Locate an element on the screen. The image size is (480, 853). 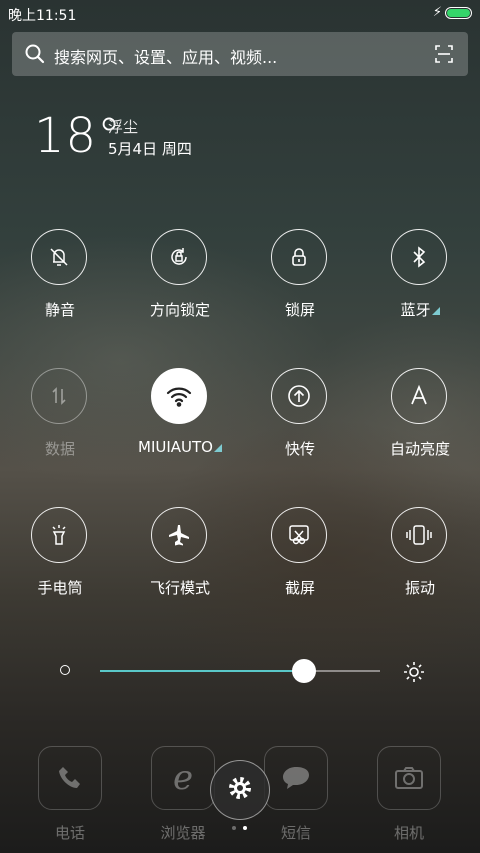
toggle-label: 方向锁定 is located at coordinates (179, 310).